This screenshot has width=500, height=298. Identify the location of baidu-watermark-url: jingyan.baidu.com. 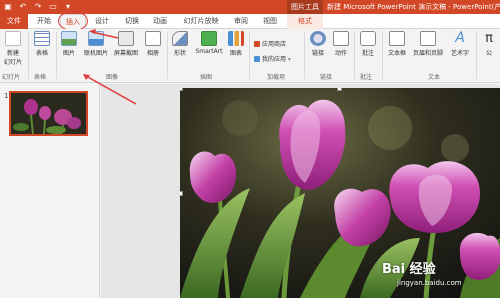
(429, 283).